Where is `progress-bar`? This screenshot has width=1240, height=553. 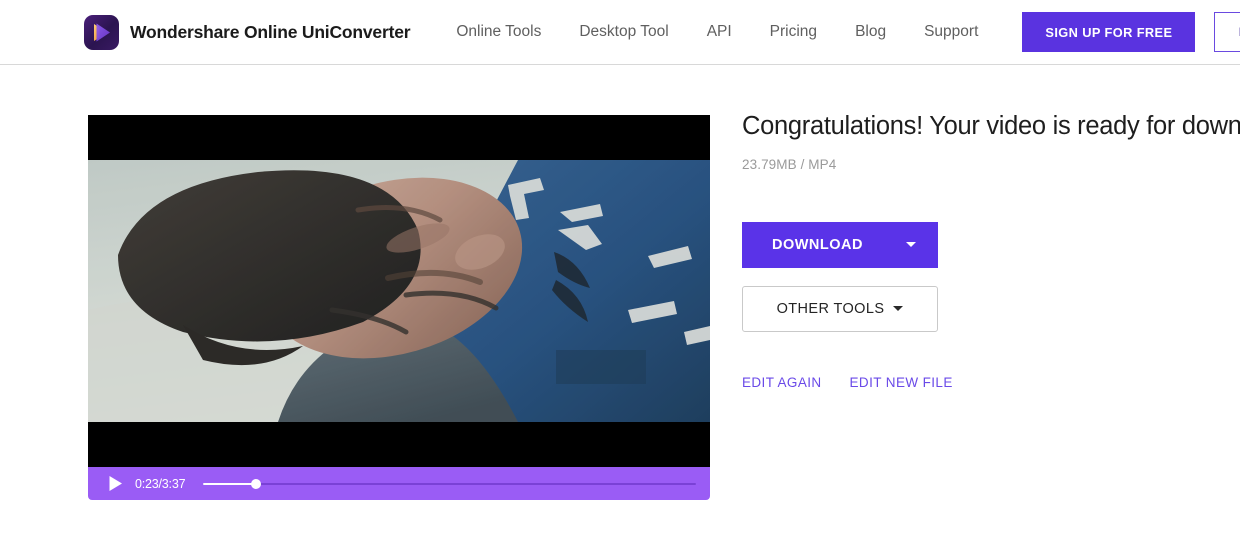 progress-bar is located at coordinates (449, 484).